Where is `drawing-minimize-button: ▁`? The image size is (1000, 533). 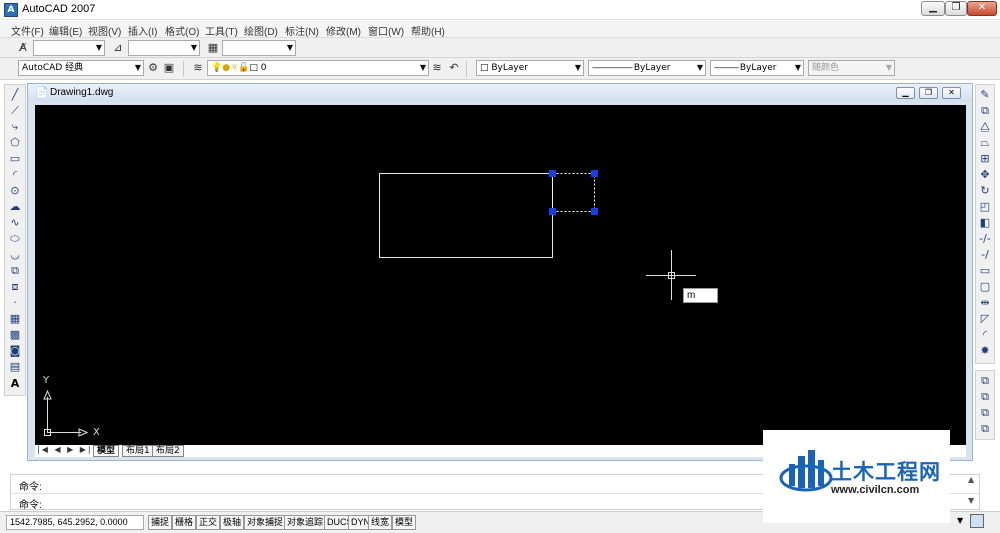 drawing-minimize-button: ▁ is located at coordinates (905, 93).